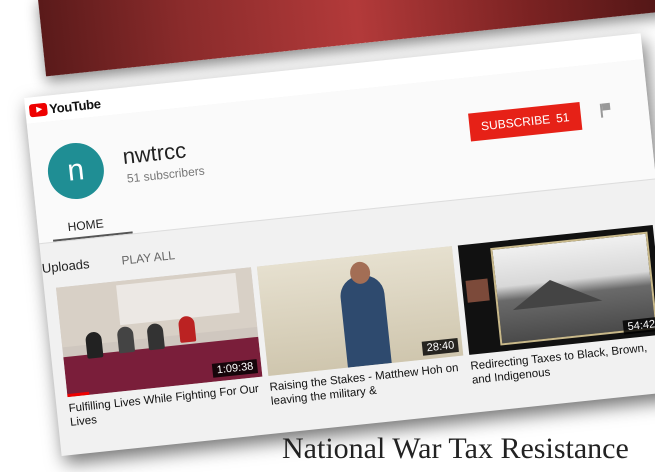  Describe the element at coordinates (455, 448) in the screenshot. I see `footer-caption: National War Tax Resistance` at that location.